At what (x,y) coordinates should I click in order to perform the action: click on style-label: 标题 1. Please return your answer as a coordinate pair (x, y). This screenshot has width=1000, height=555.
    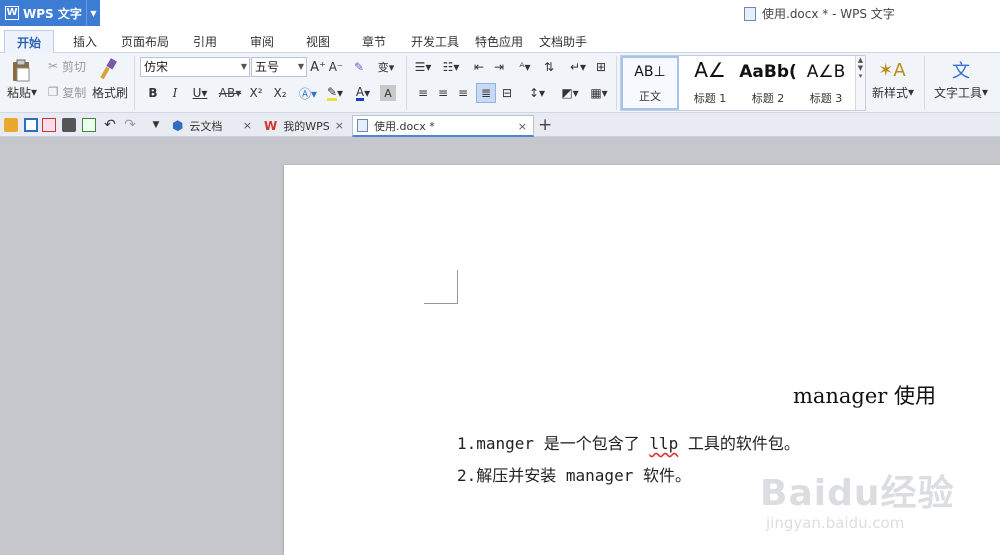
    Looking at the image, I should click on (710, 98).